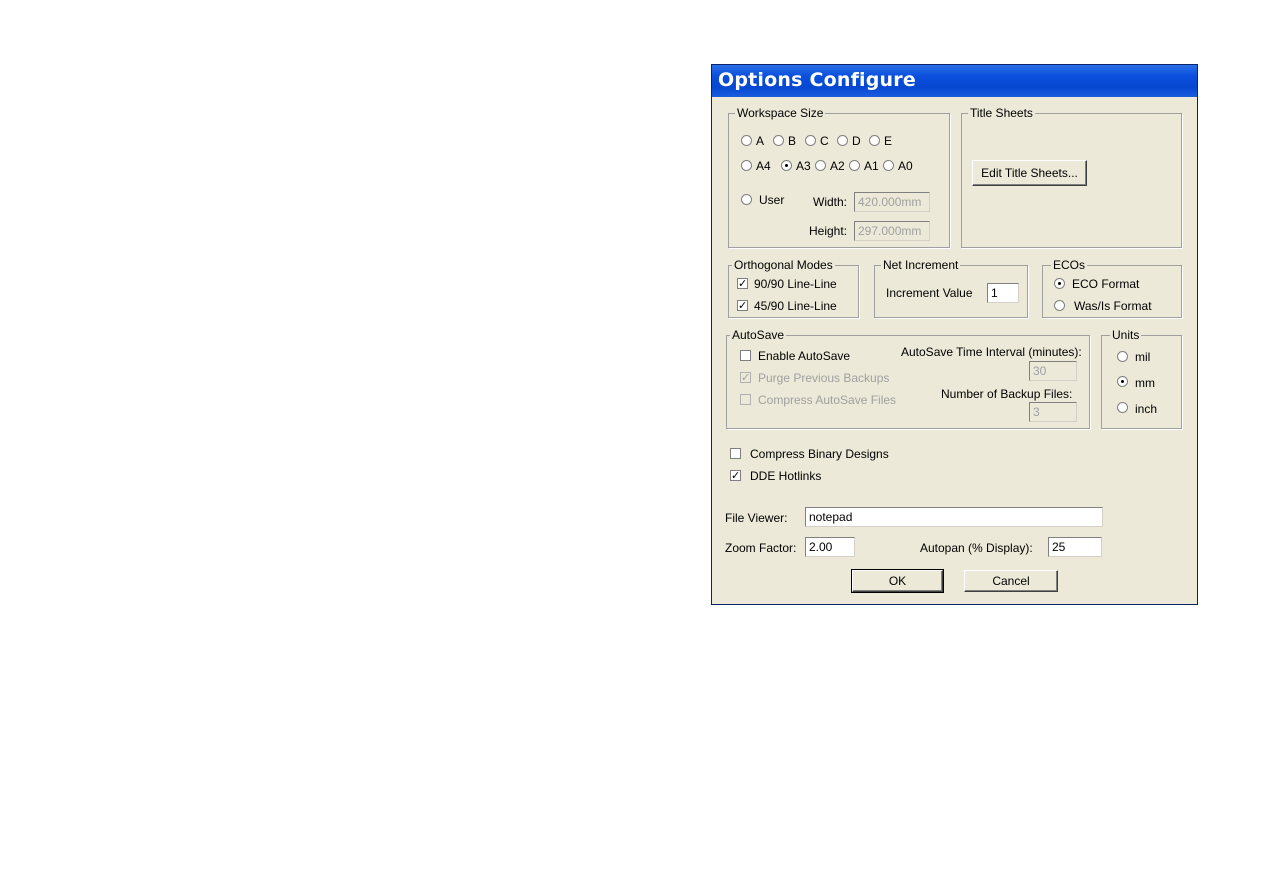 This screenshot has width=1263, height=893. I want to click on file-viewer-input: notepad, so click(954, 517).